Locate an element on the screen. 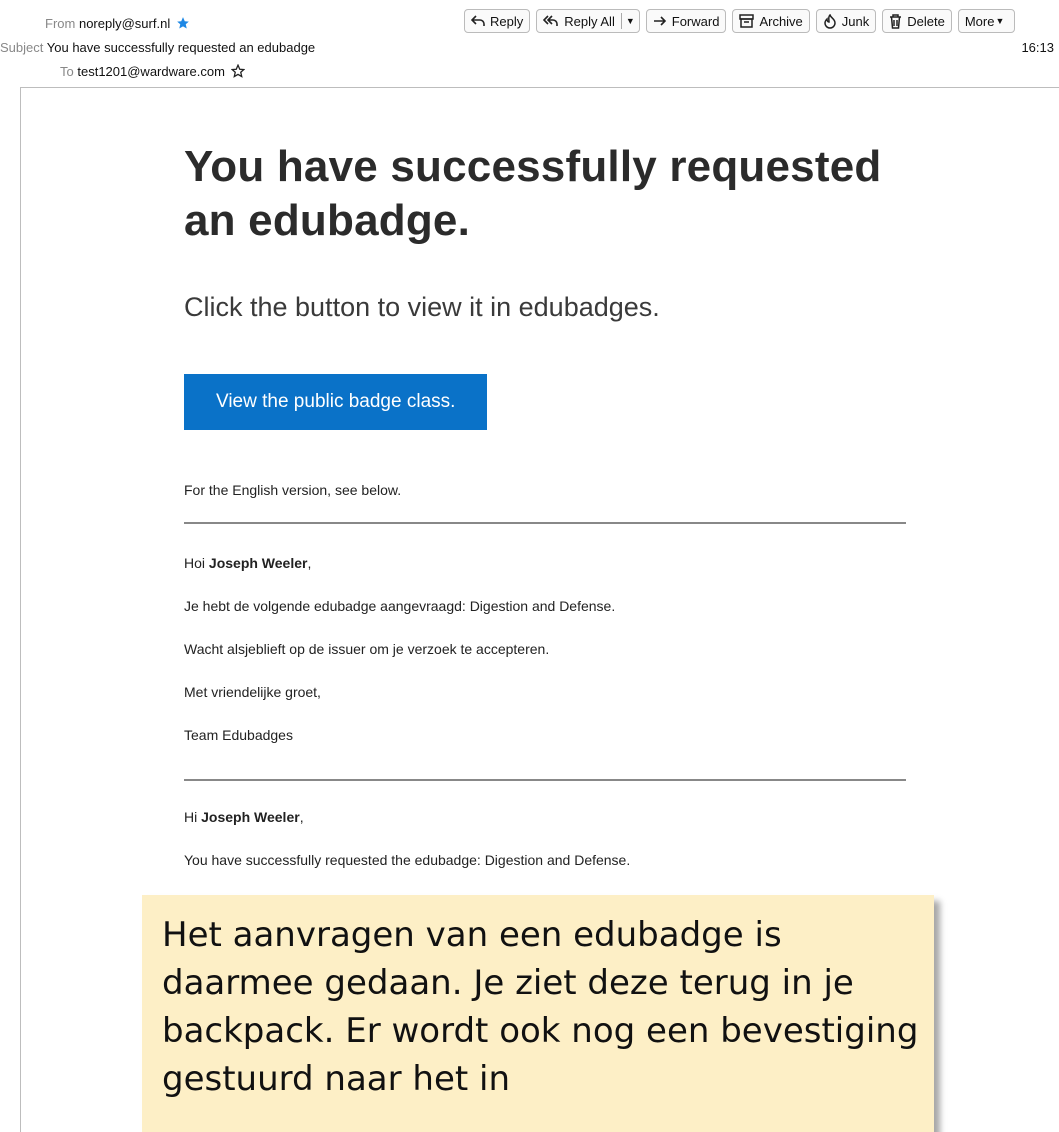  english-recipient-name: Joseph Weeler is located at coordinates (250, 817).